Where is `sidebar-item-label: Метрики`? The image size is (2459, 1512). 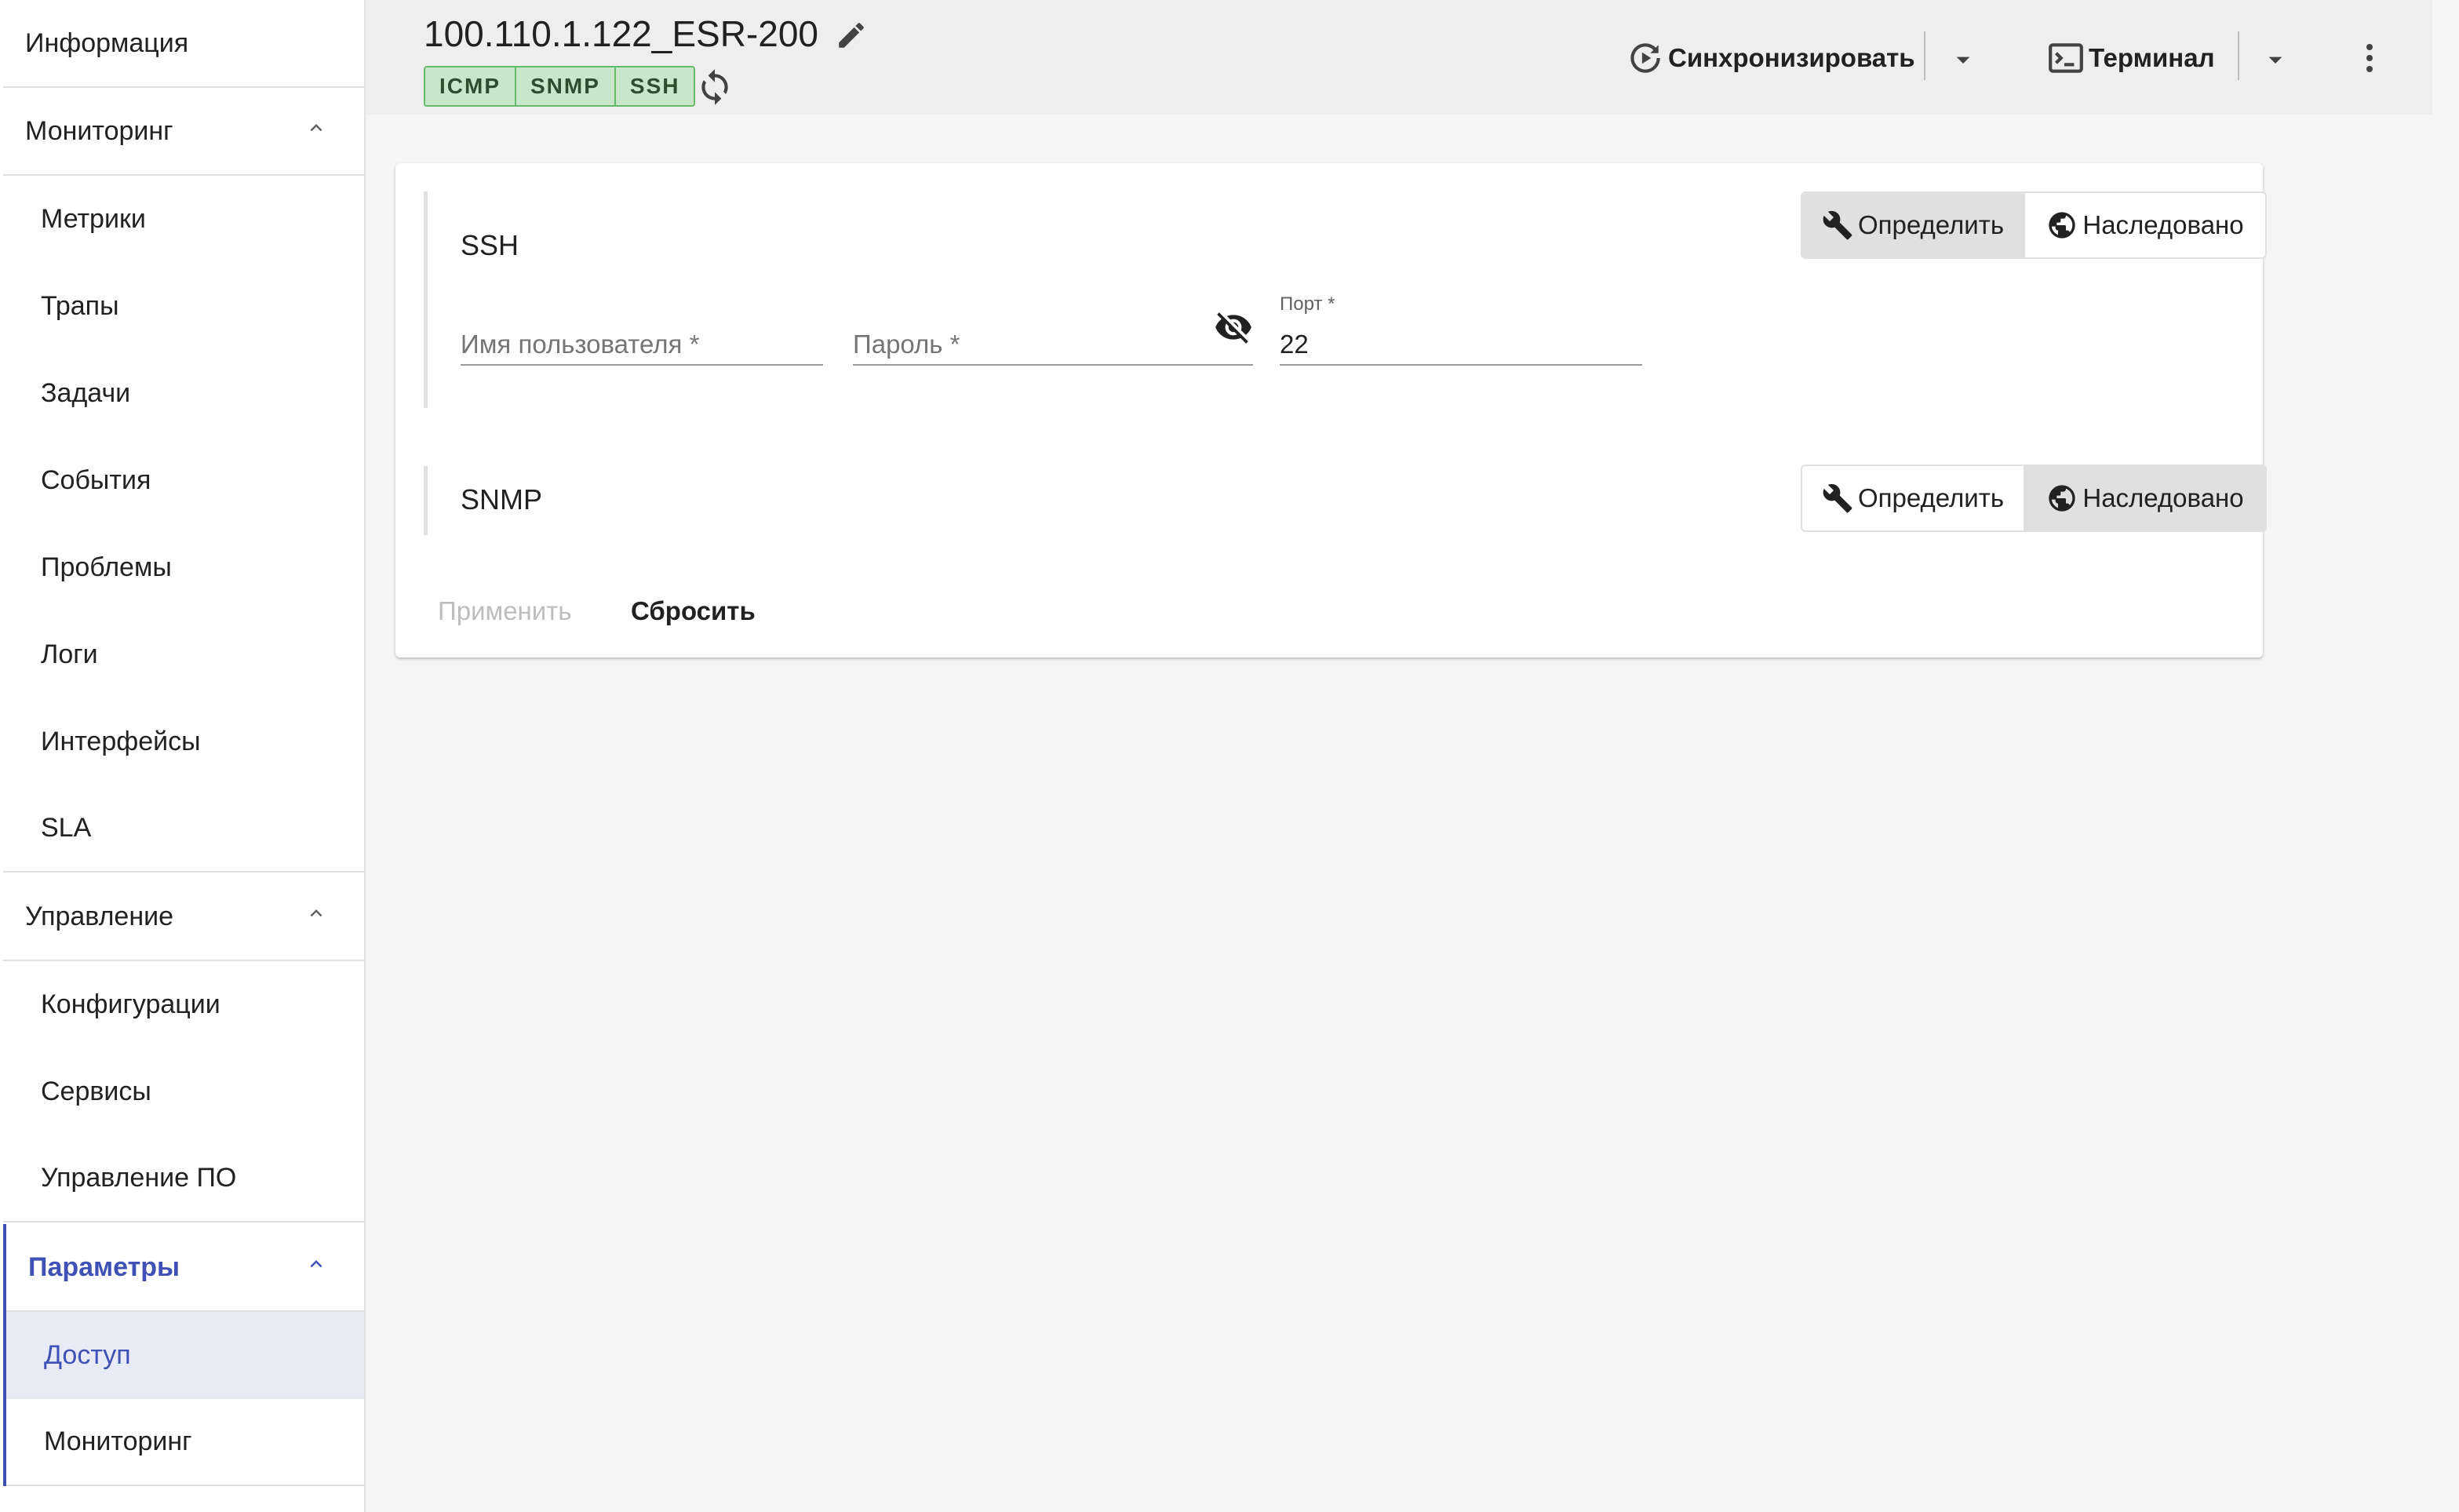
sidebar-item-label: Метрики is located at coordinates (93, 219).